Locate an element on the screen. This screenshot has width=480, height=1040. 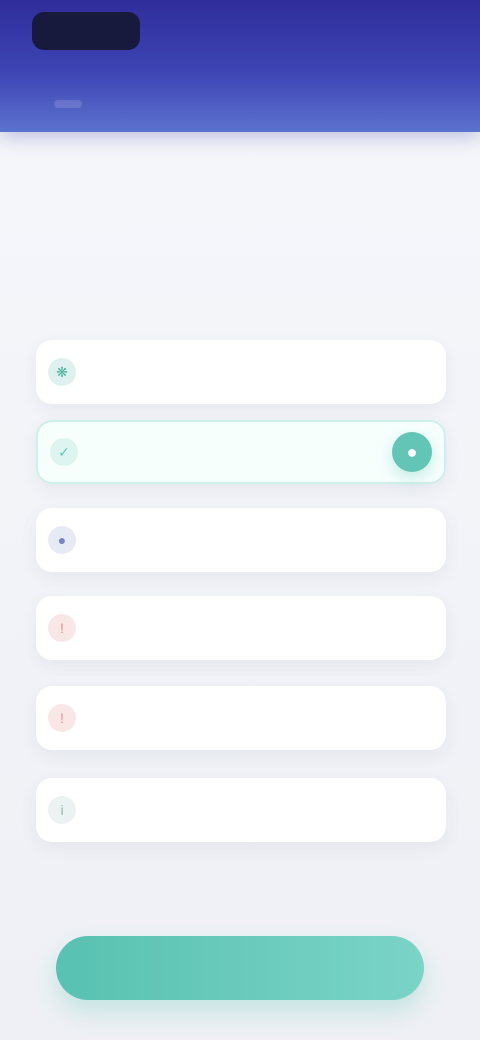
user-icon: ● is located at coordinates (62, 540).